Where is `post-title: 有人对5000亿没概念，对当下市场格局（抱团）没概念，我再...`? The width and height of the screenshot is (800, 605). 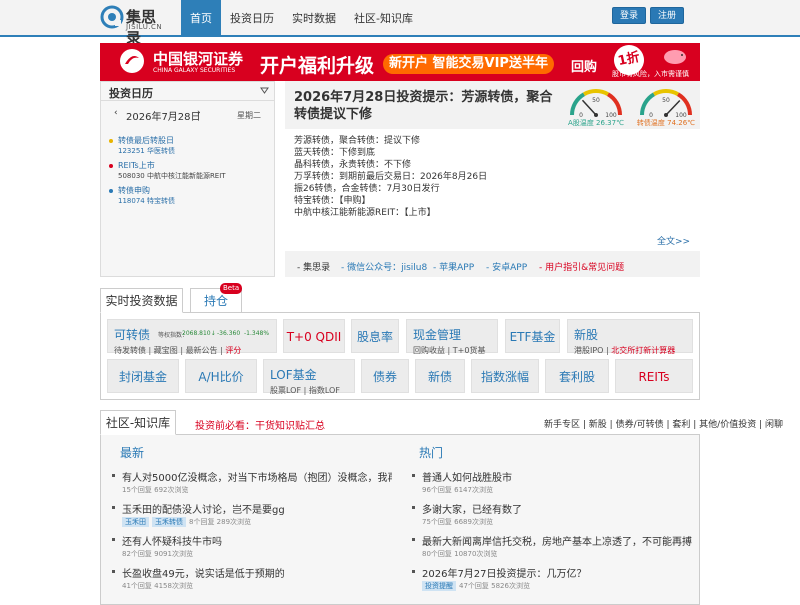 post-title: 有人对5000亿没概念，对当下市场格局（抱团）没概念，我再... is located at coordinates (257, 476).